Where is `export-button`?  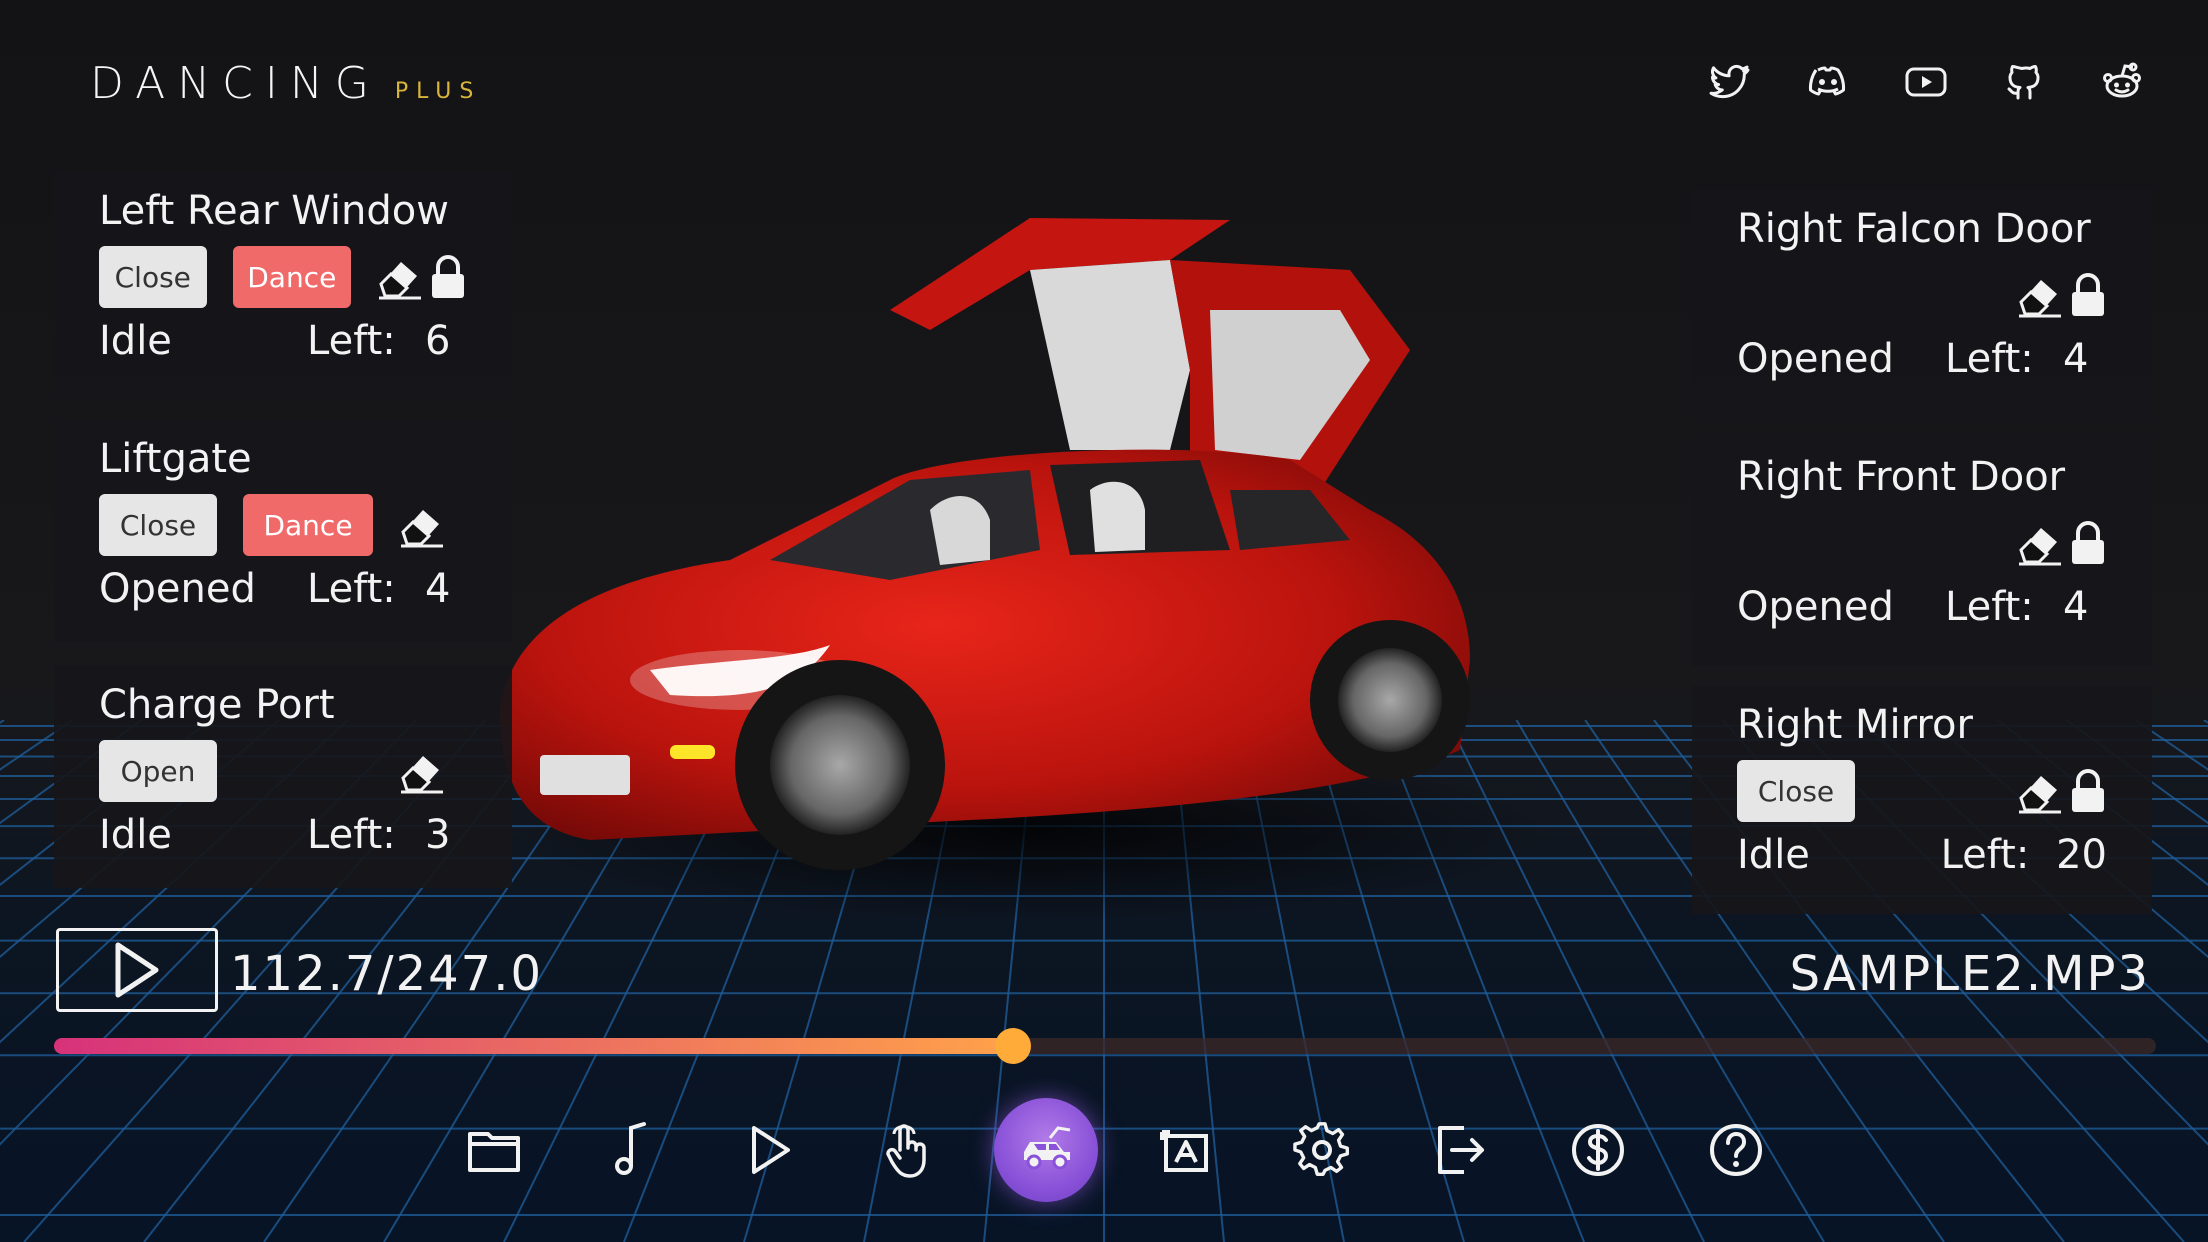 export-button is located at coordinates (1460, 1150).